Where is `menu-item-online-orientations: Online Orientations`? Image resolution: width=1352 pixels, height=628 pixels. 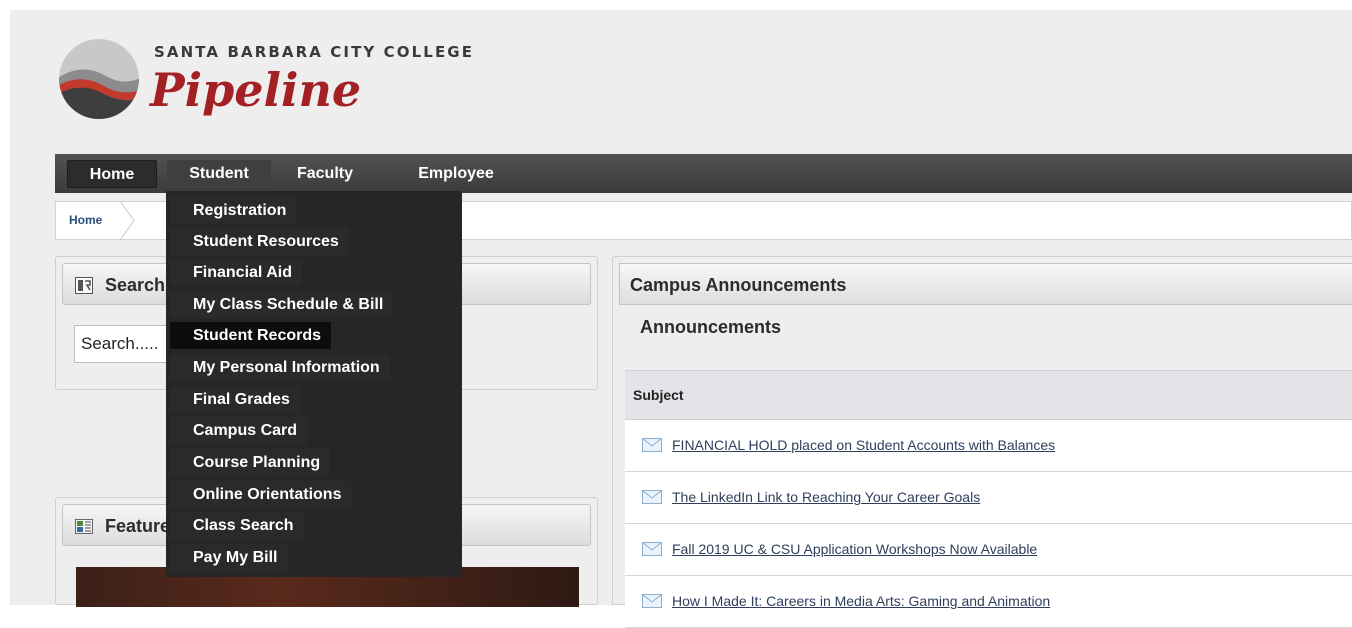 menu-item-online-orientations: Online Orientations is located at coordinates (261, 494).